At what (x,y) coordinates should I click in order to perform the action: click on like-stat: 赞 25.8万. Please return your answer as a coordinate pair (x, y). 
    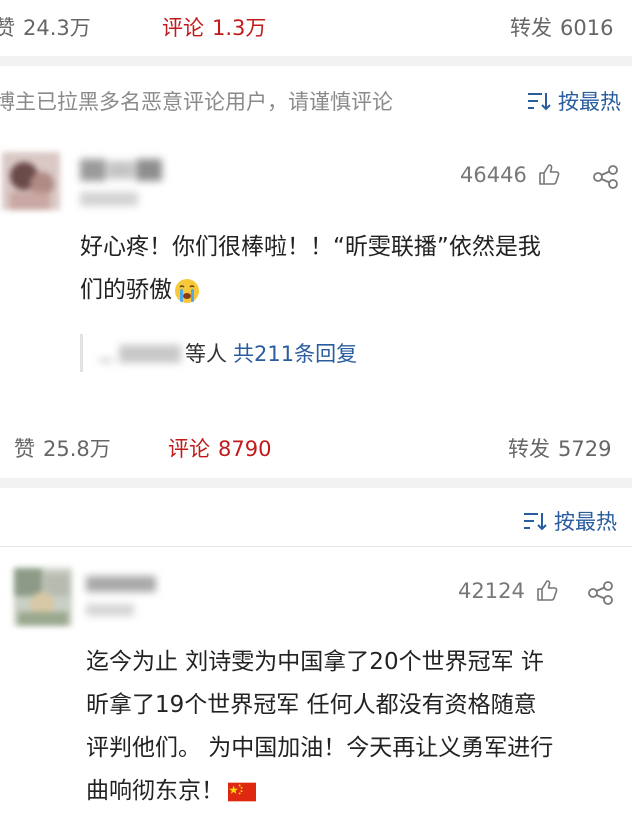
    Looking at the image, I should click on (62, 448).